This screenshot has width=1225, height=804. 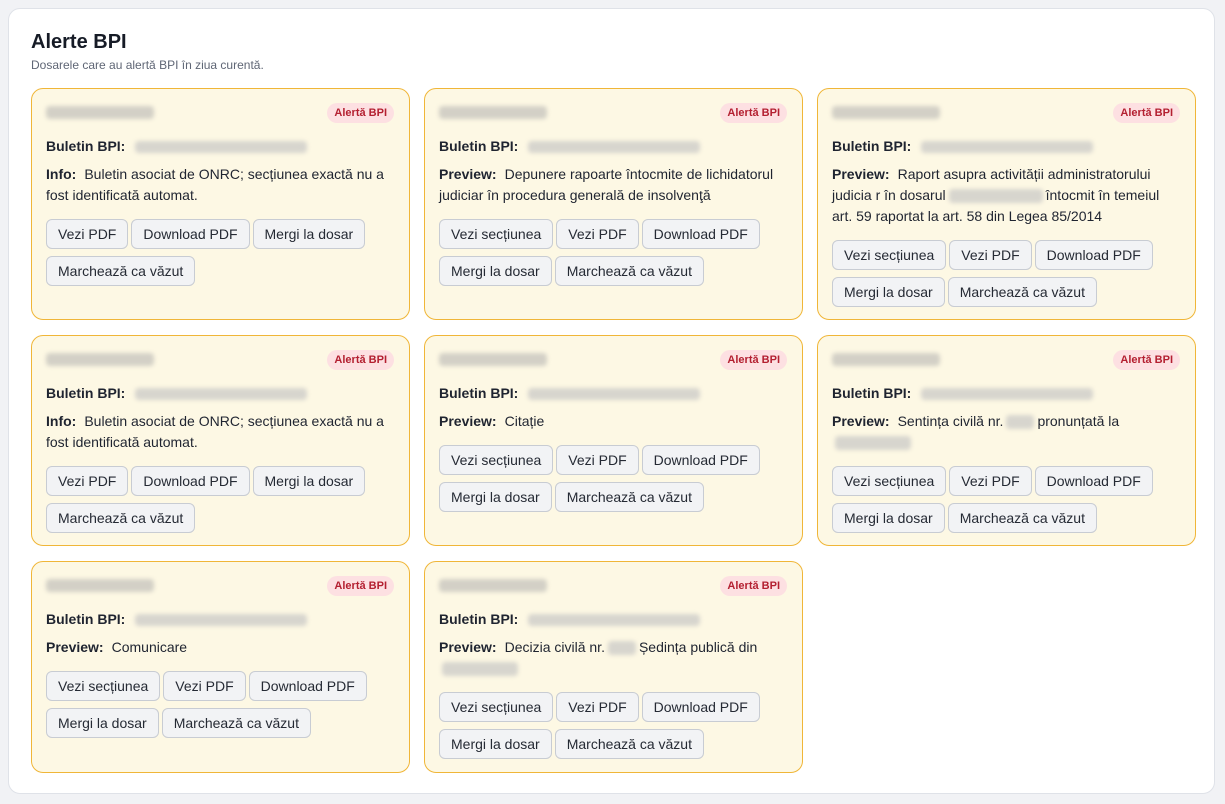 I want to click on decision-number-redacted, so click(x=621, y=648).